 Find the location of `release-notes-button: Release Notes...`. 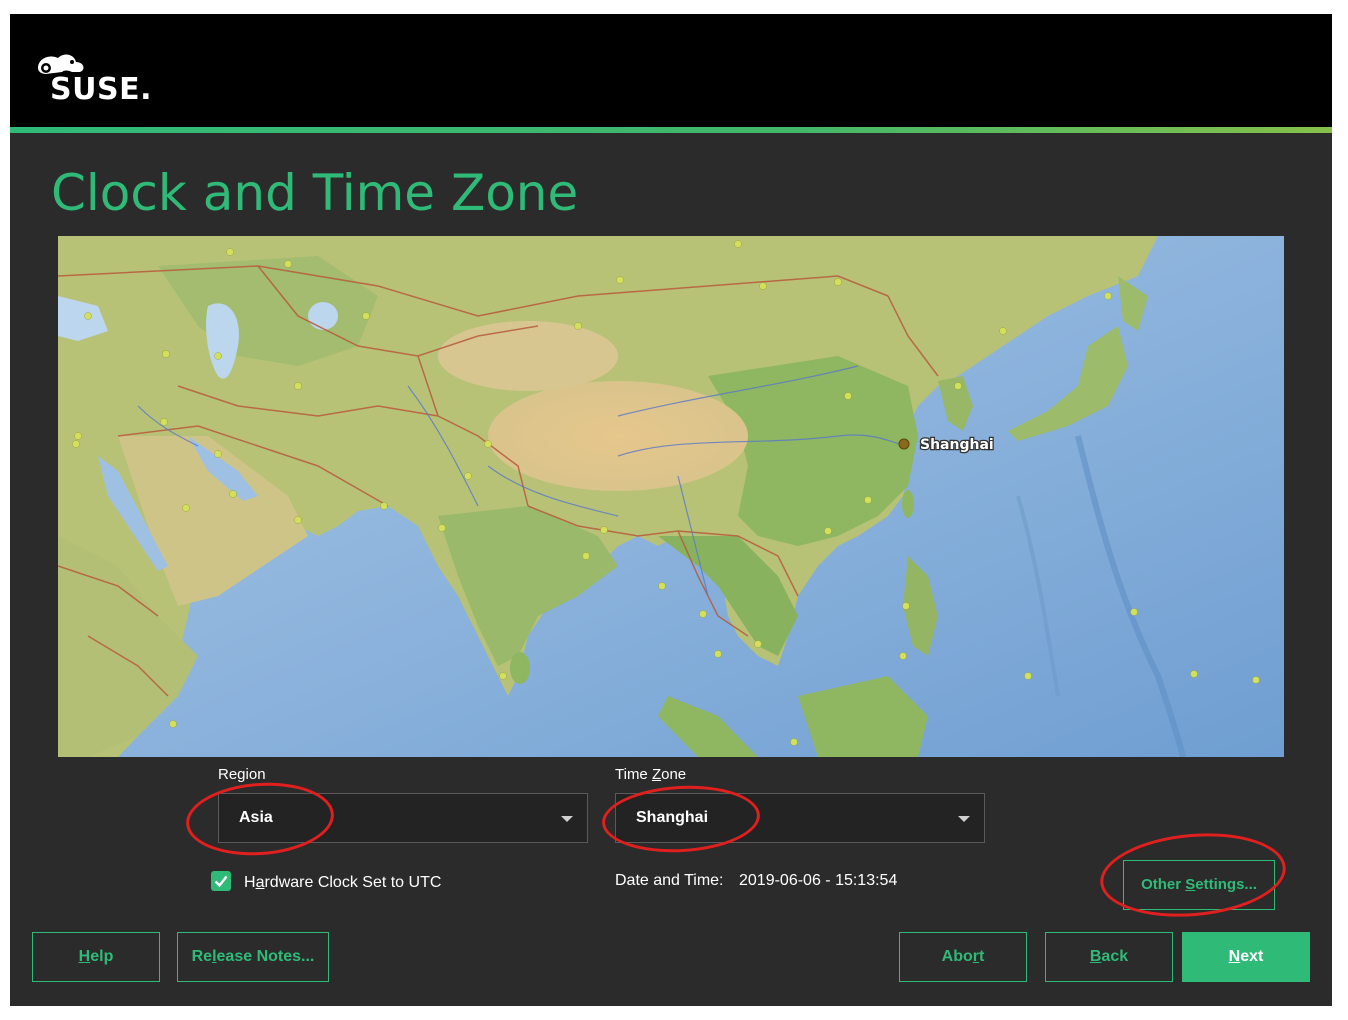

release-notes-button: Release Notes... is located at coordinates (253, 957).